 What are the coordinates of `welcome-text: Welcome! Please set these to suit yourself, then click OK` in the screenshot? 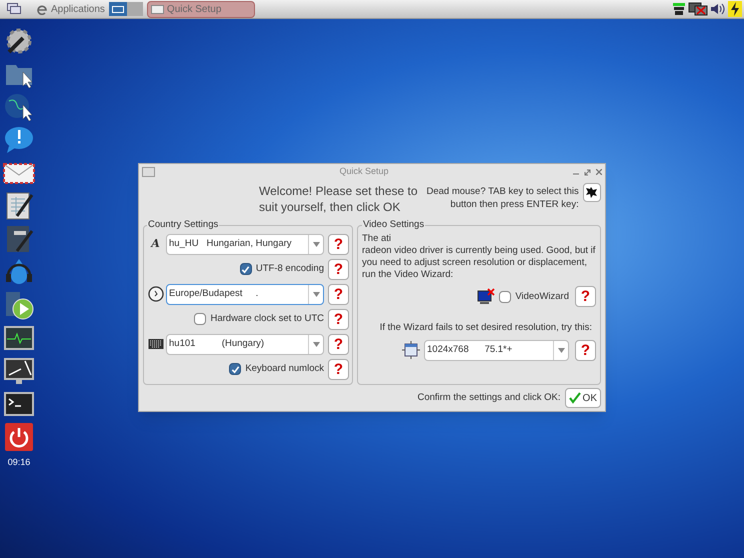 It's located at (338, 199).